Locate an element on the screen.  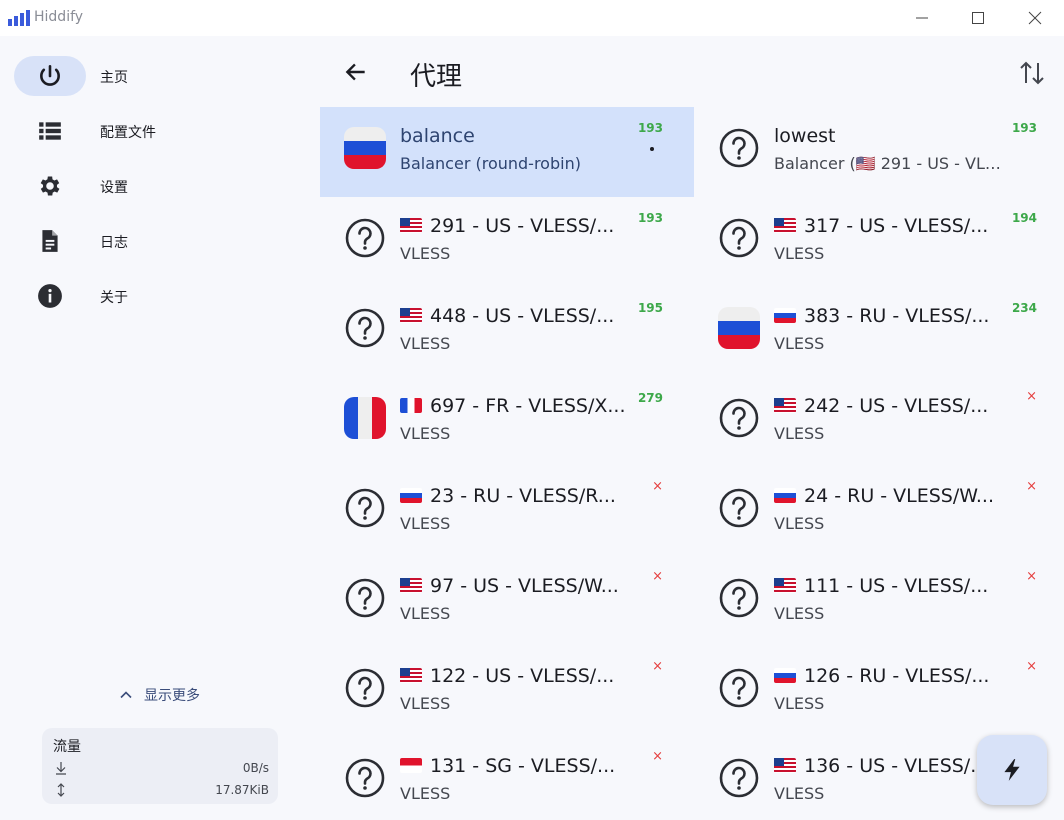
selected-indicator-dot is located at coordinates (652, 149).